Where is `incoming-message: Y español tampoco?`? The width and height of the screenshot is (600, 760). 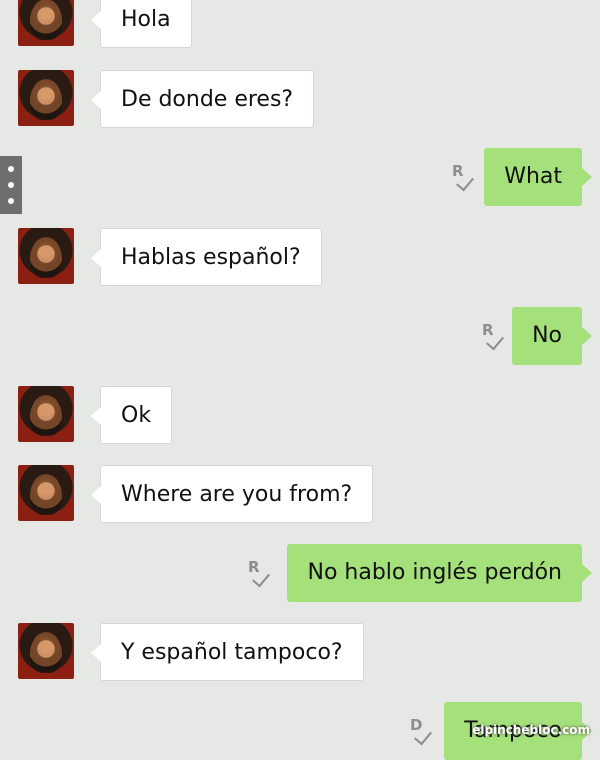 incoming-message: Y español tampoco? is located at coordinates (227, 652).